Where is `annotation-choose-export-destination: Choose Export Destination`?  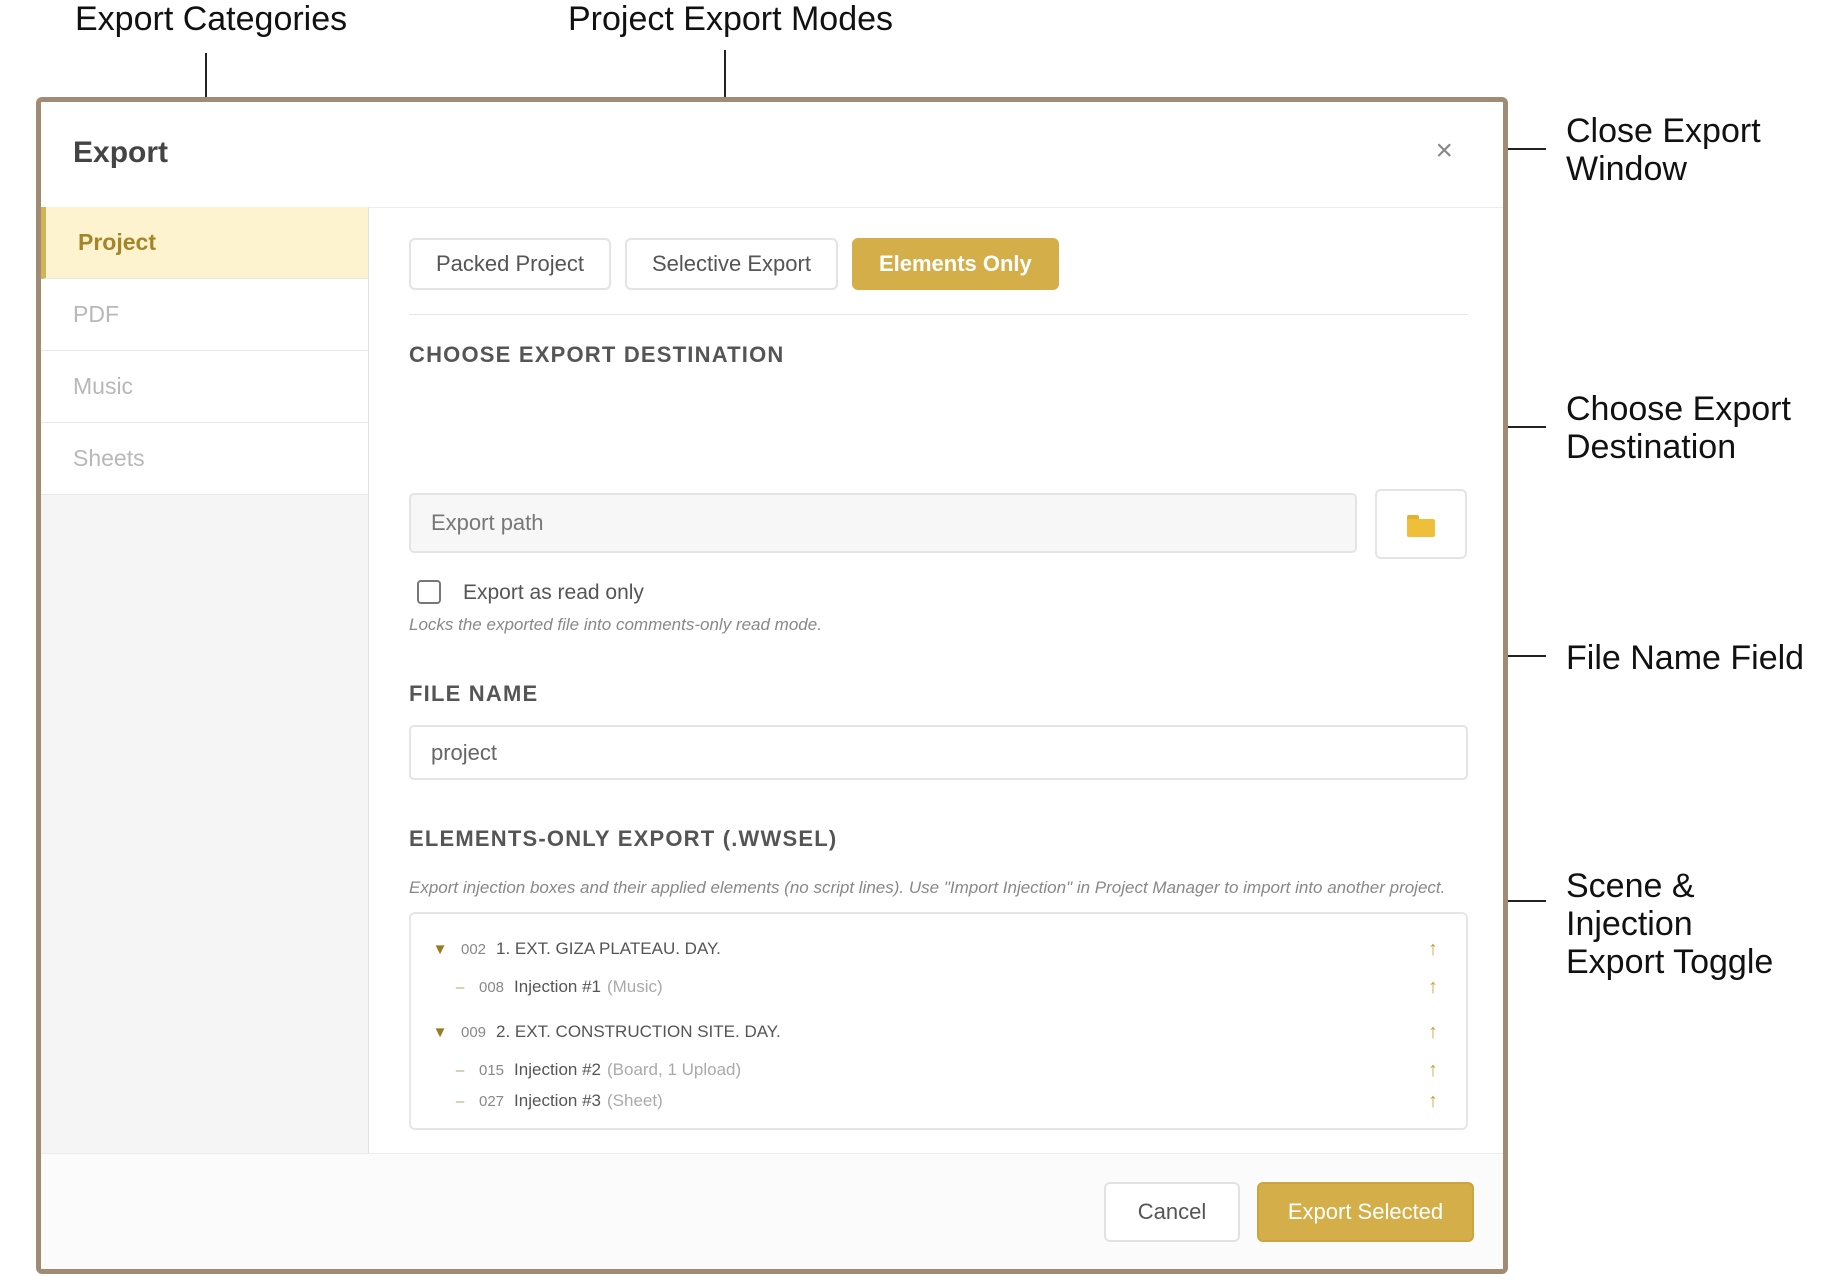
annotation-choose-export-destination: Choose Export Destination is located at coordinates (1678, 428).